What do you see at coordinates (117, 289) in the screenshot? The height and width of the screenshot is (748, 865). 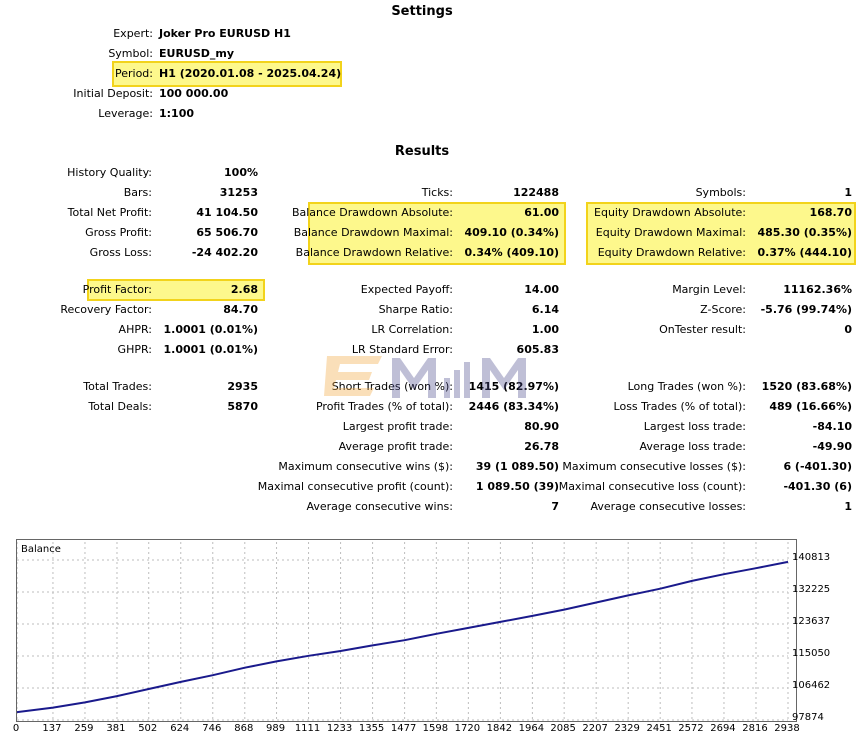 I see `result-label: Profit Factor:` at bounding box center [117, 289].